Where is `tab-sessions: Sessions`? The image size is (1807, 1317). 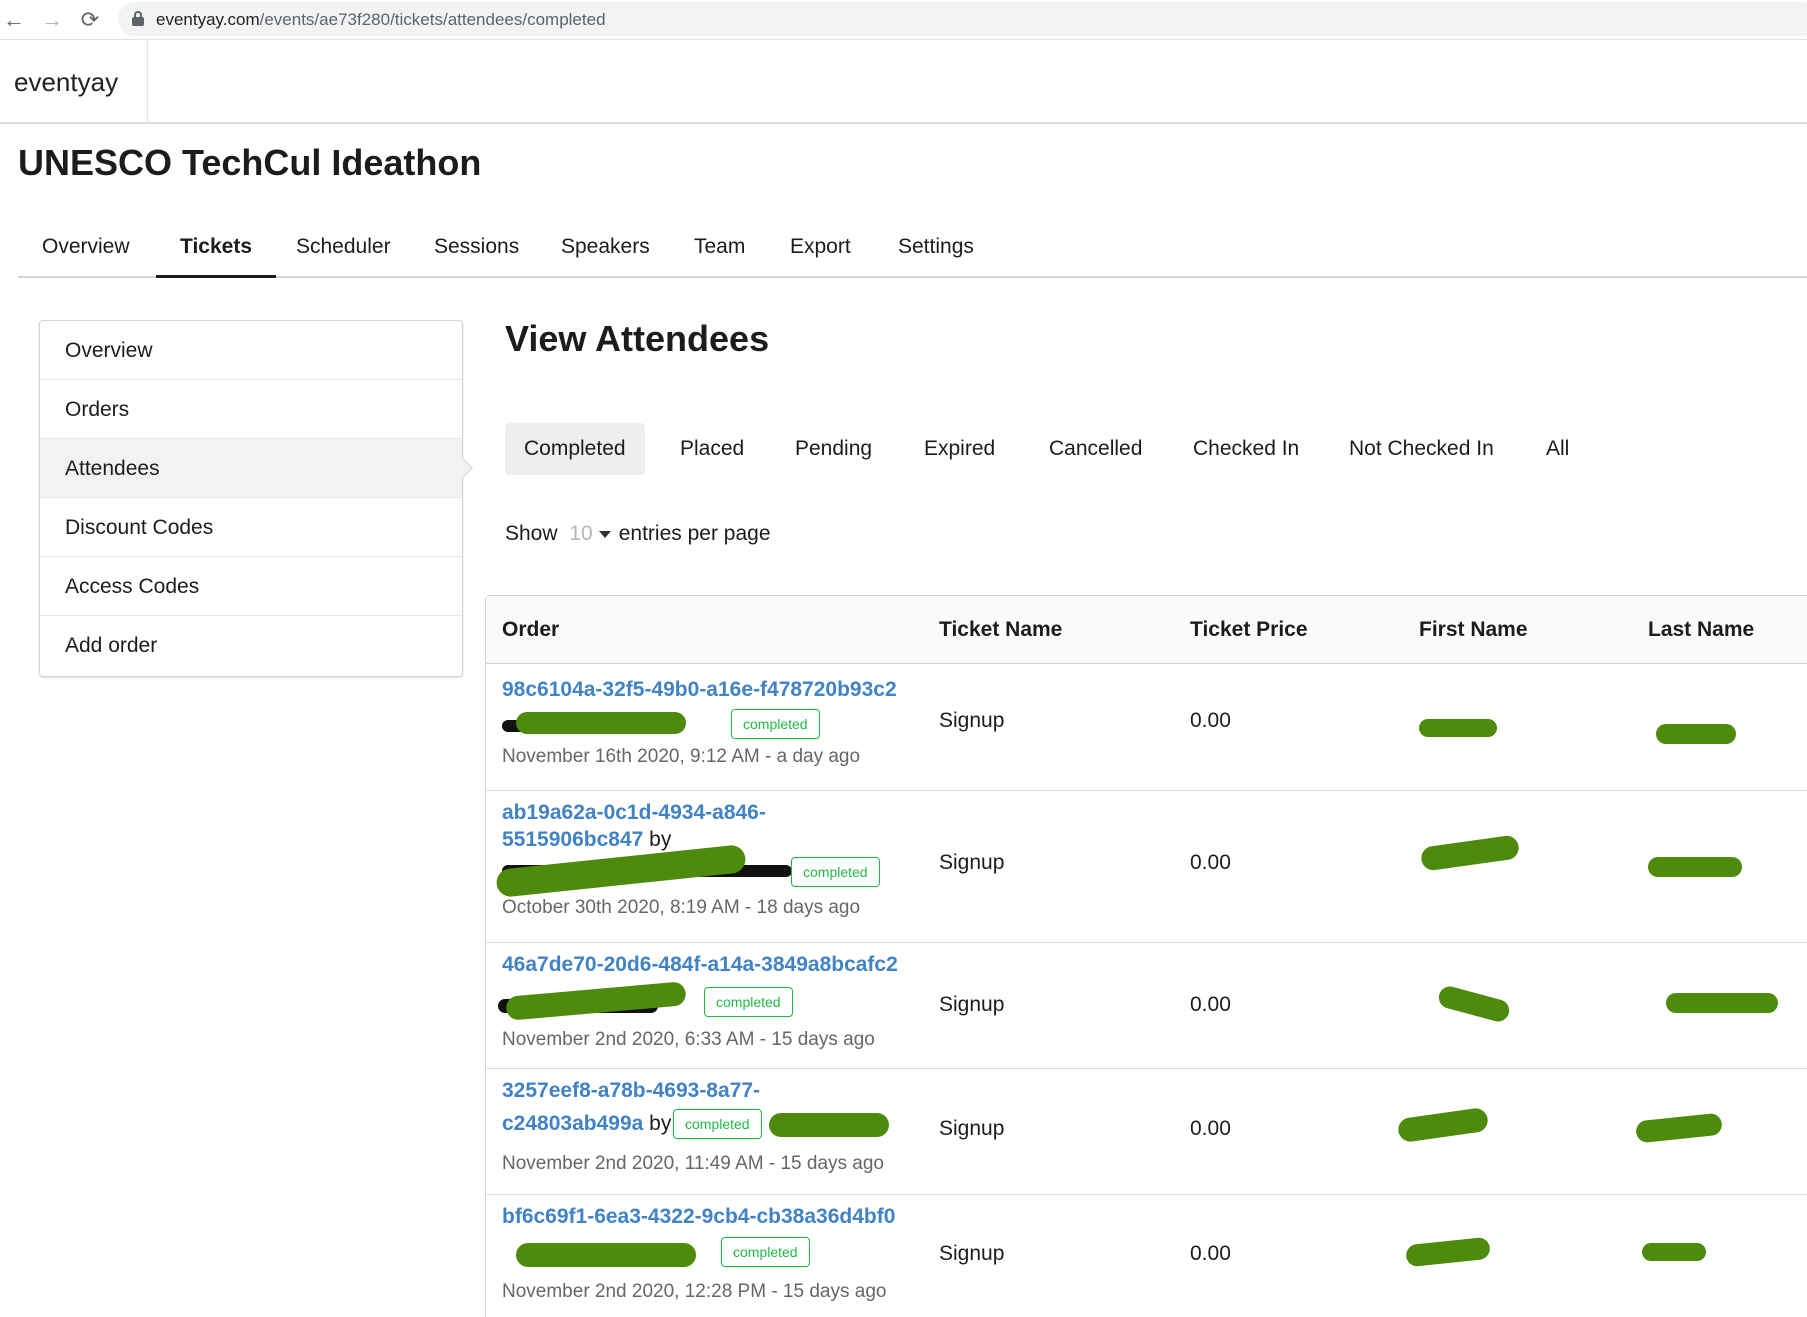
tab-sessions: Sessions is located at coordinates (476, 253).